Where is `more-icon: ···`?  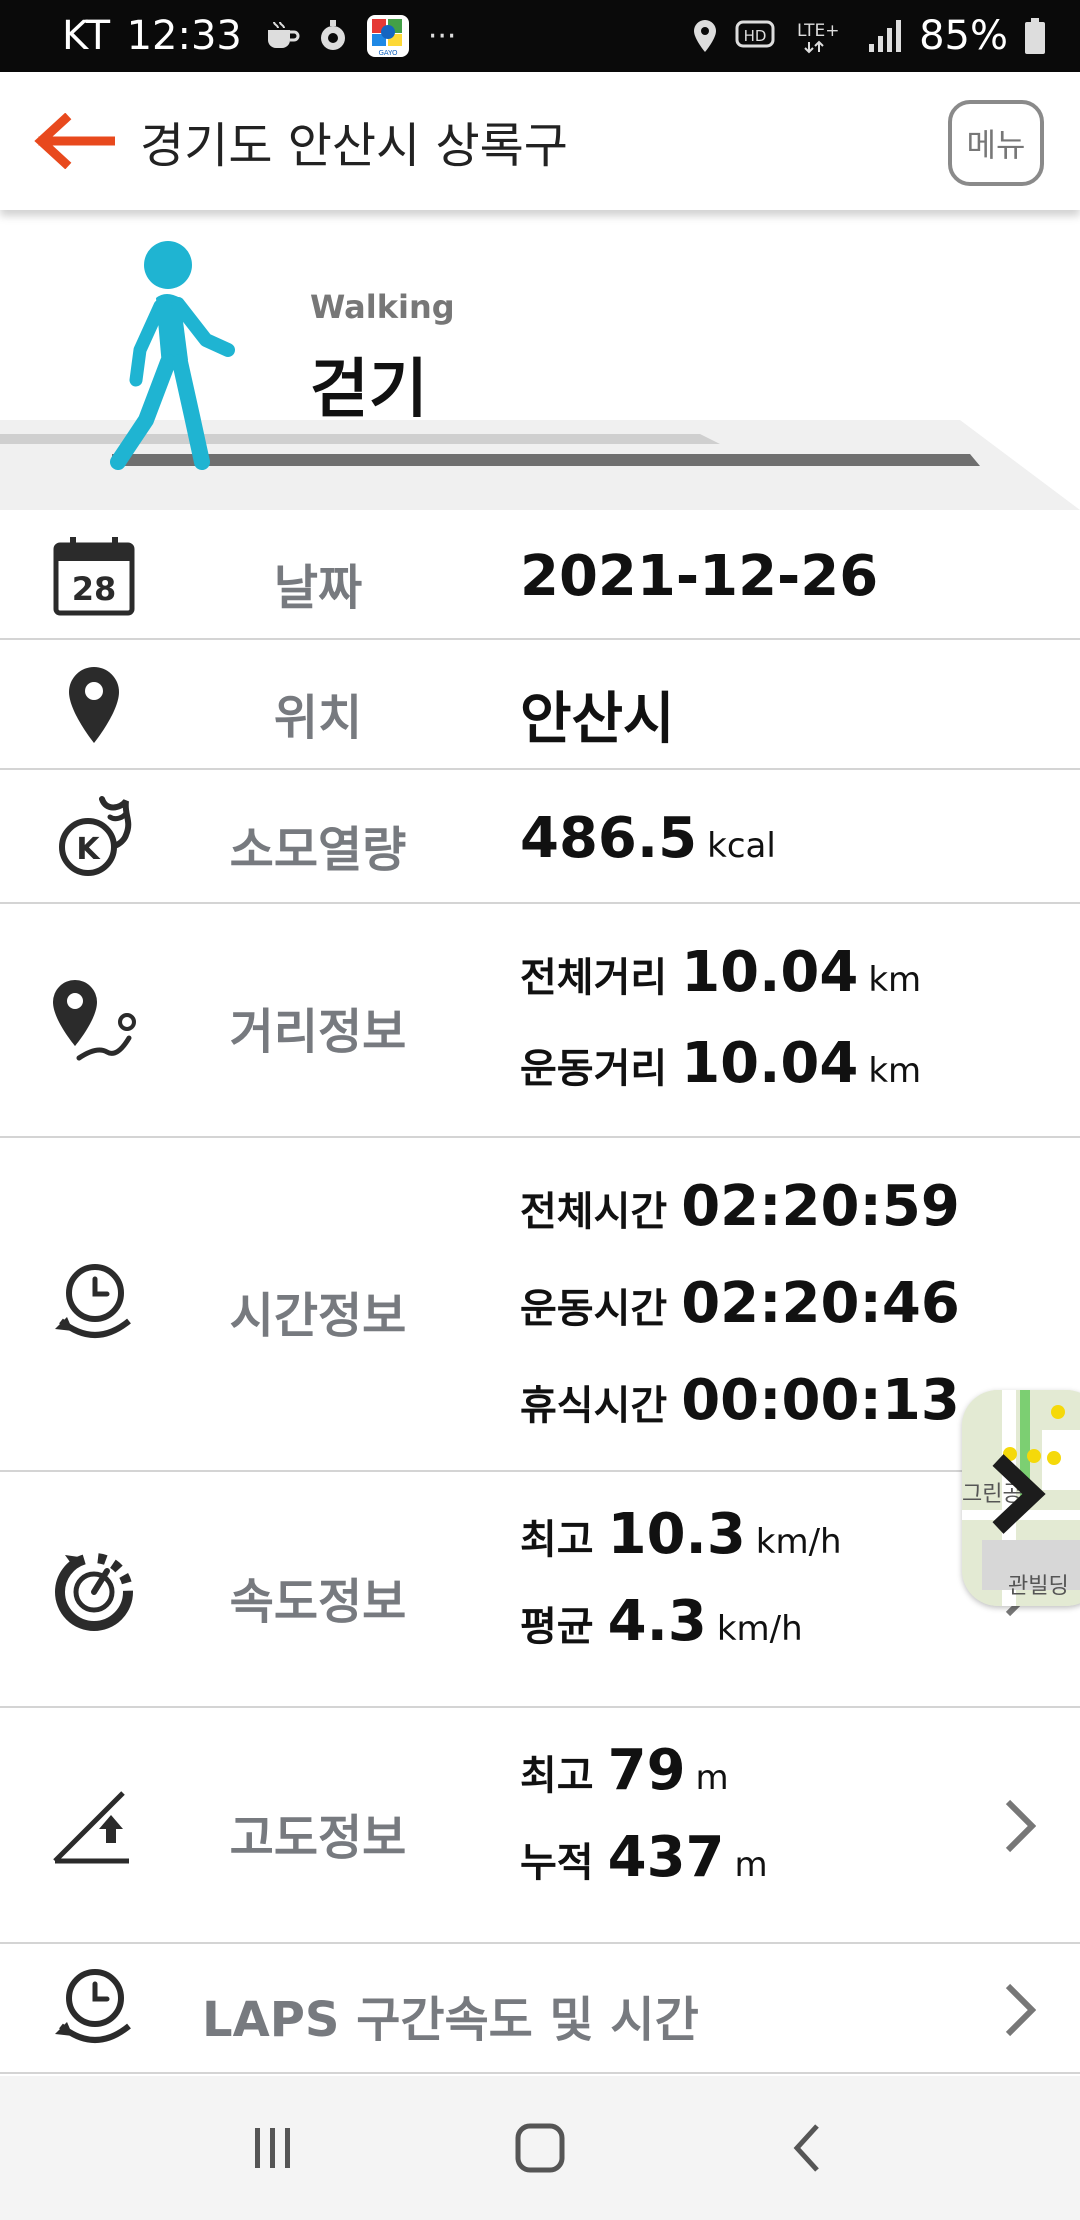 more-icon: ··· is located at coordinates (442, 36).